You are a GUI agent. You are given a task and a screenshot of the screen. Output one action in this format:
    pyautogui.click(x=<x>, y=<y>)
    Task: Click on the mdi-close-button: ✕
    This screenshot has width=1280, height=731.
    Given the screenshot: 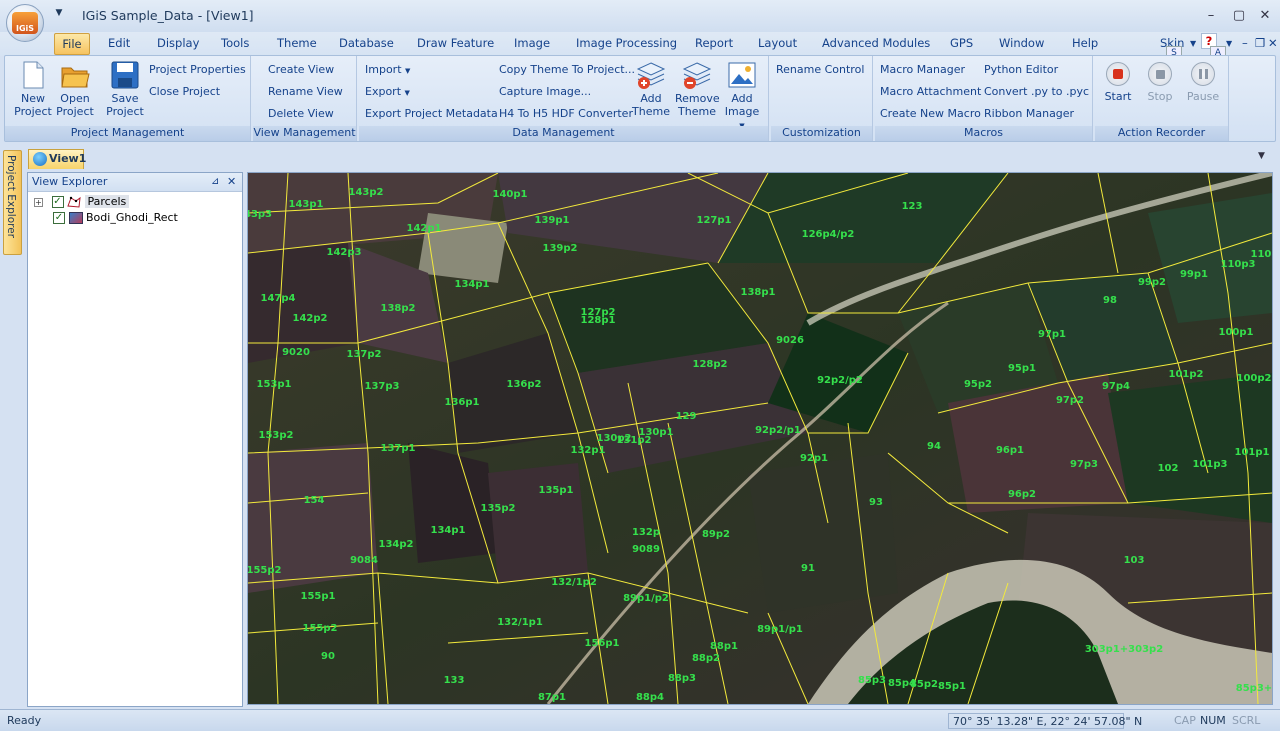 What is the action you would take?
    pyautogui.click(x=1272, y=44)
    